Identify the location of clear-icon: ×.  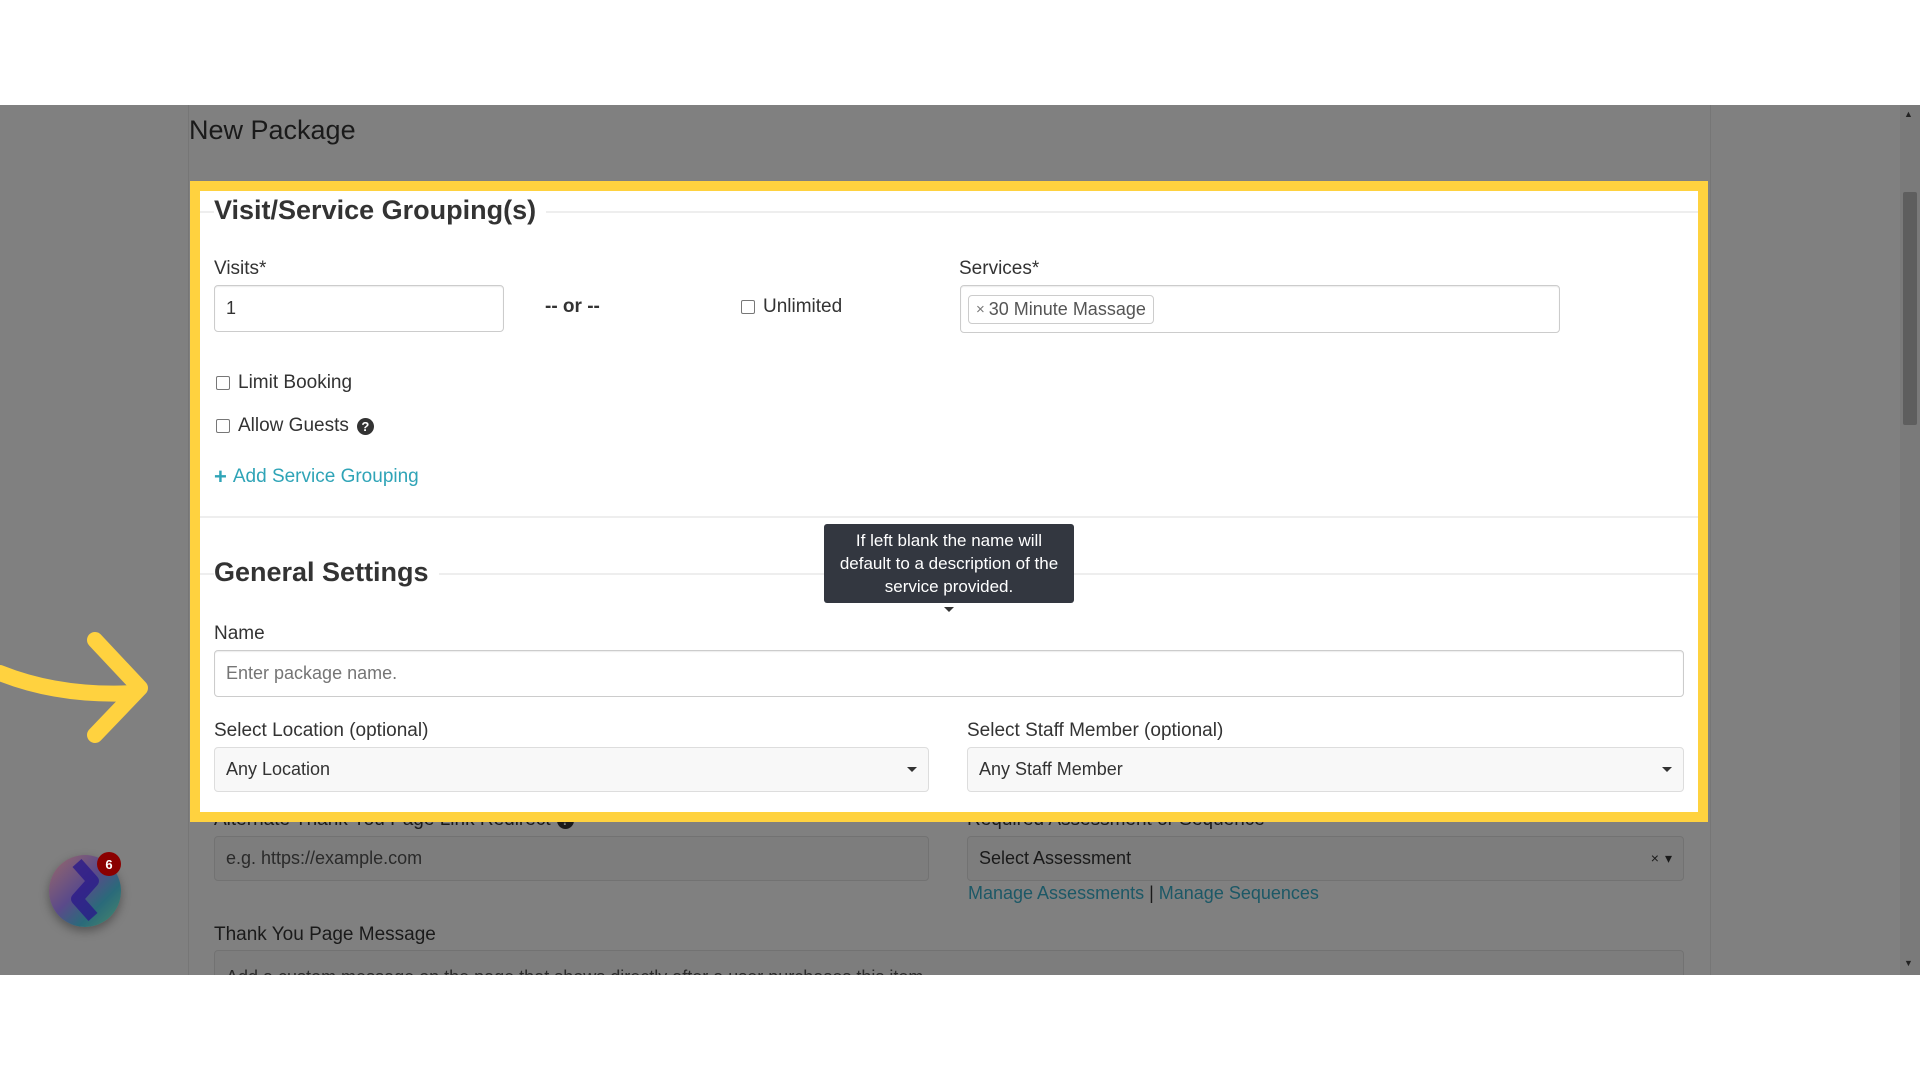
(1655, 858).